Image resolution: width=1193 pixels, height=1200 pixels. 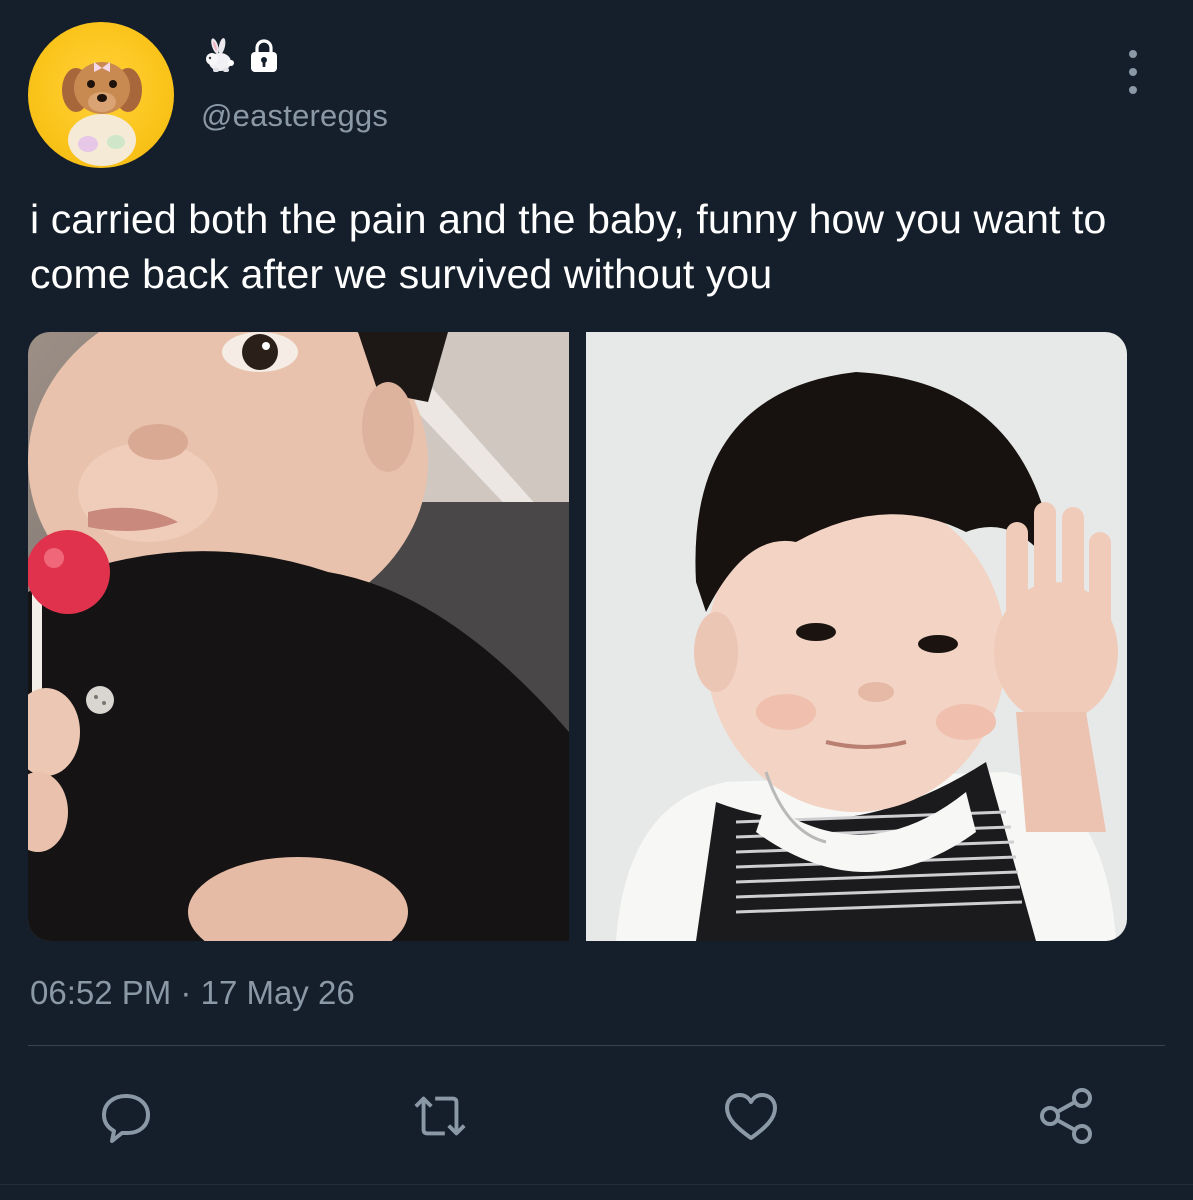 I want to click on lock-icon, so click(x=264, y=56).